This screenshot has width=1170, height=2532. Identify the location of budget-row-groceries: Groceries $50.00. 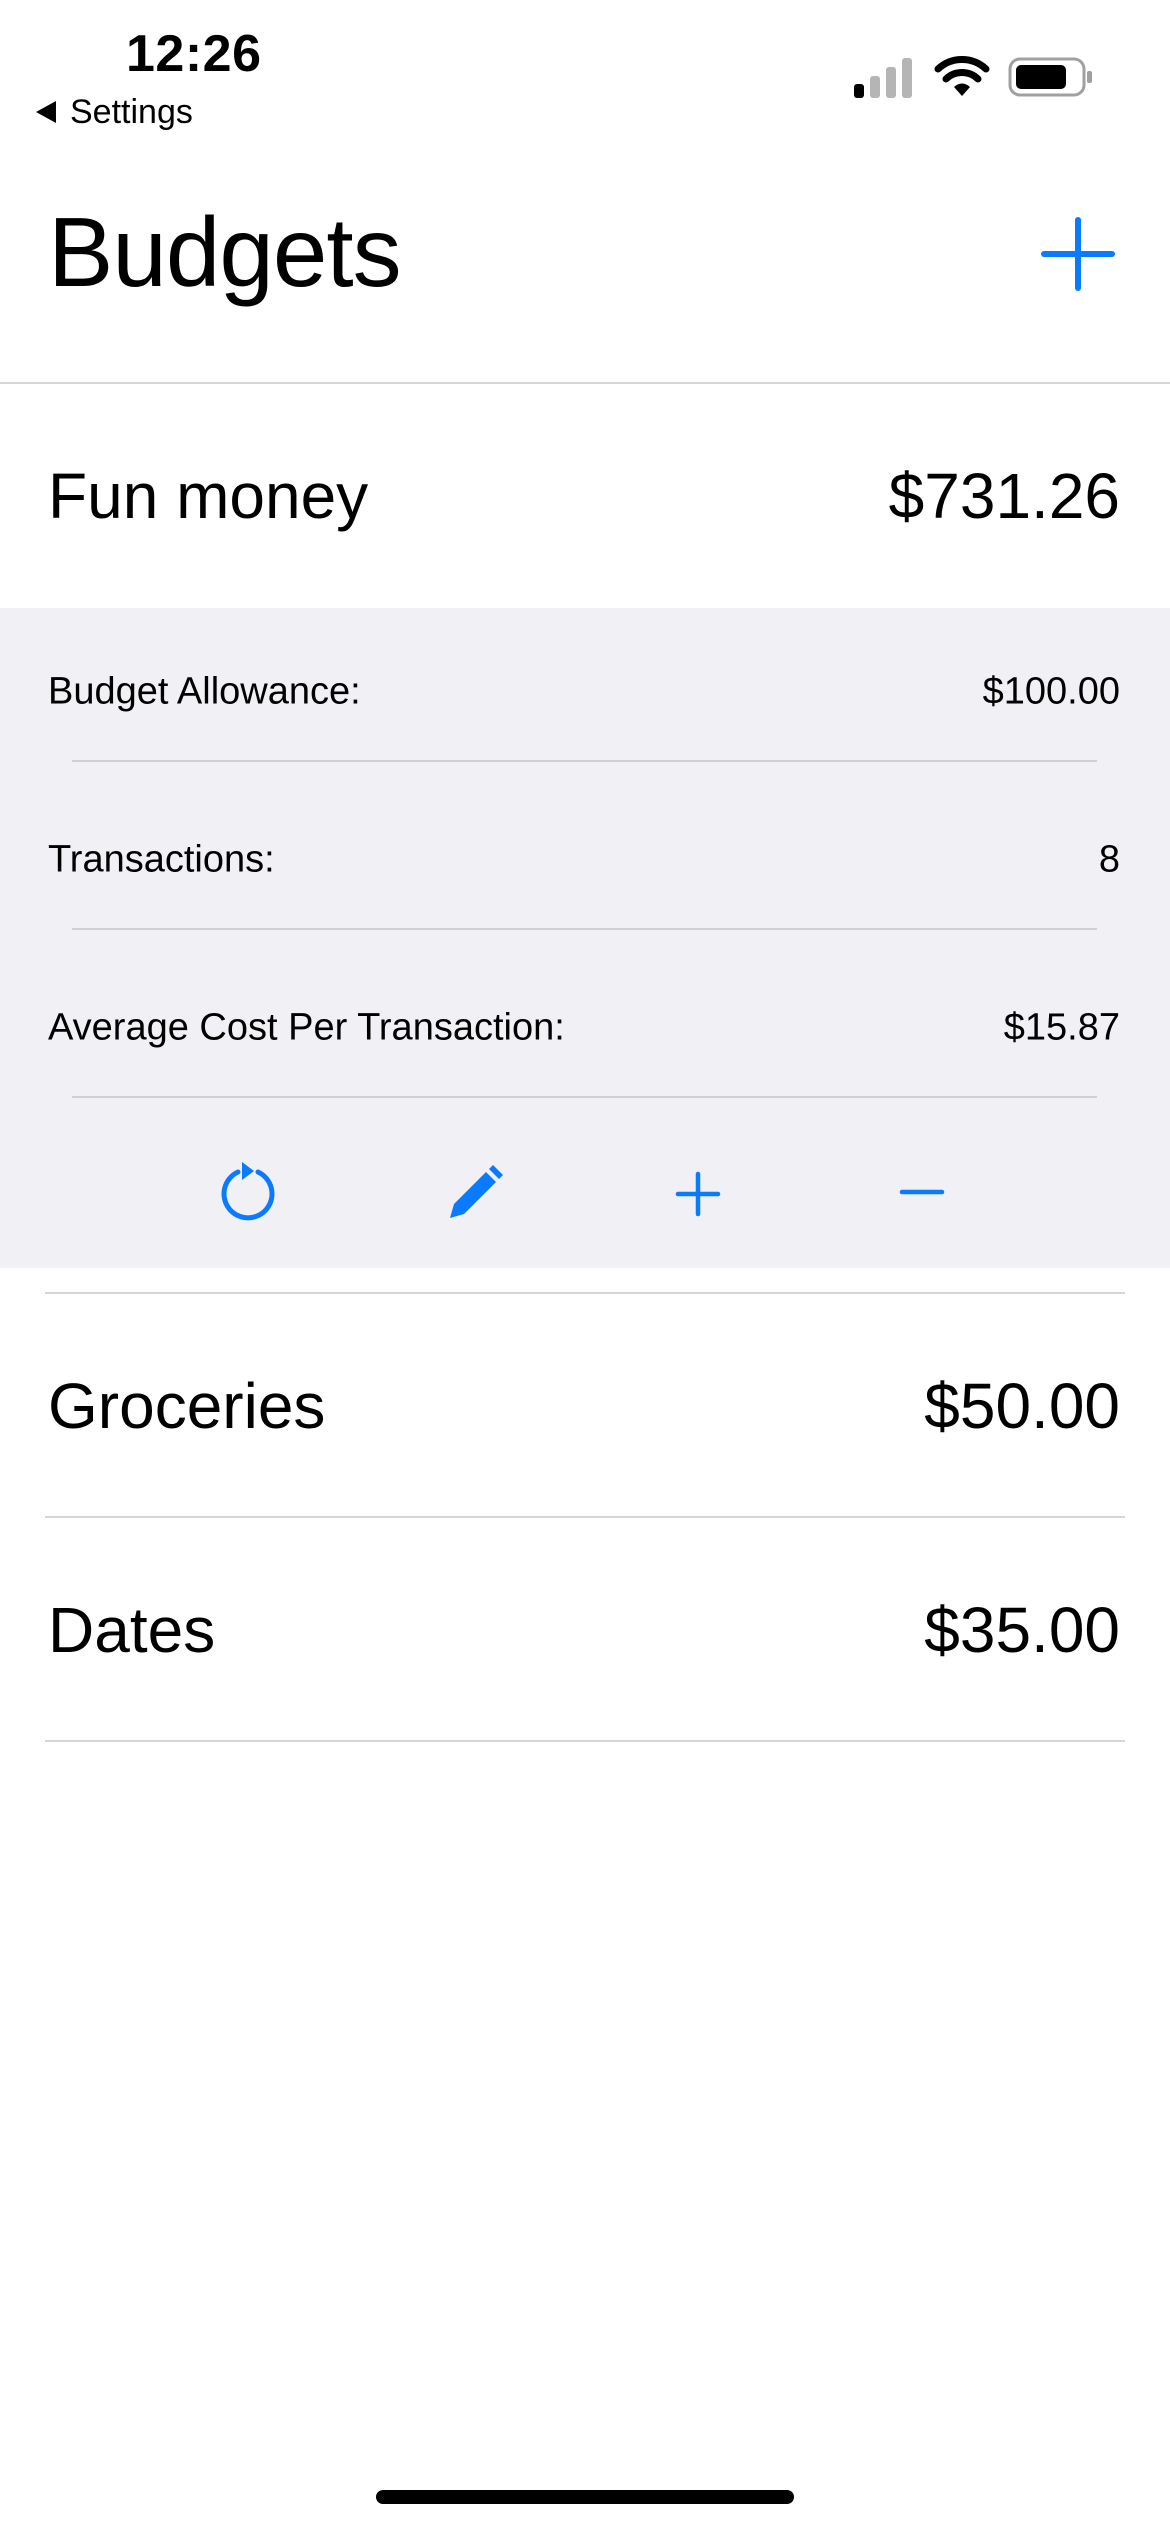
(585, 1406).